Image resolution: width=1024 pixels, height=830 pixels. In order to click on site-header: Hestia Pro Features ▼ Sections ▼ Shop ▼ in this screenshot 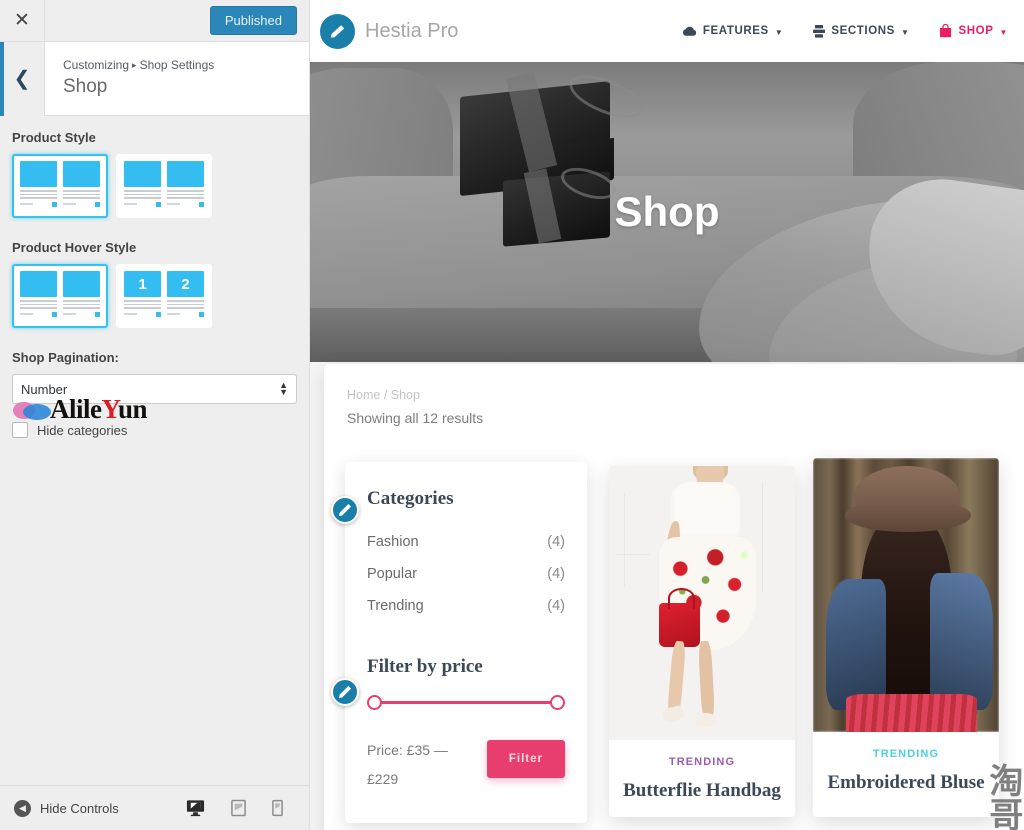, I will do `click(667, 31)`.